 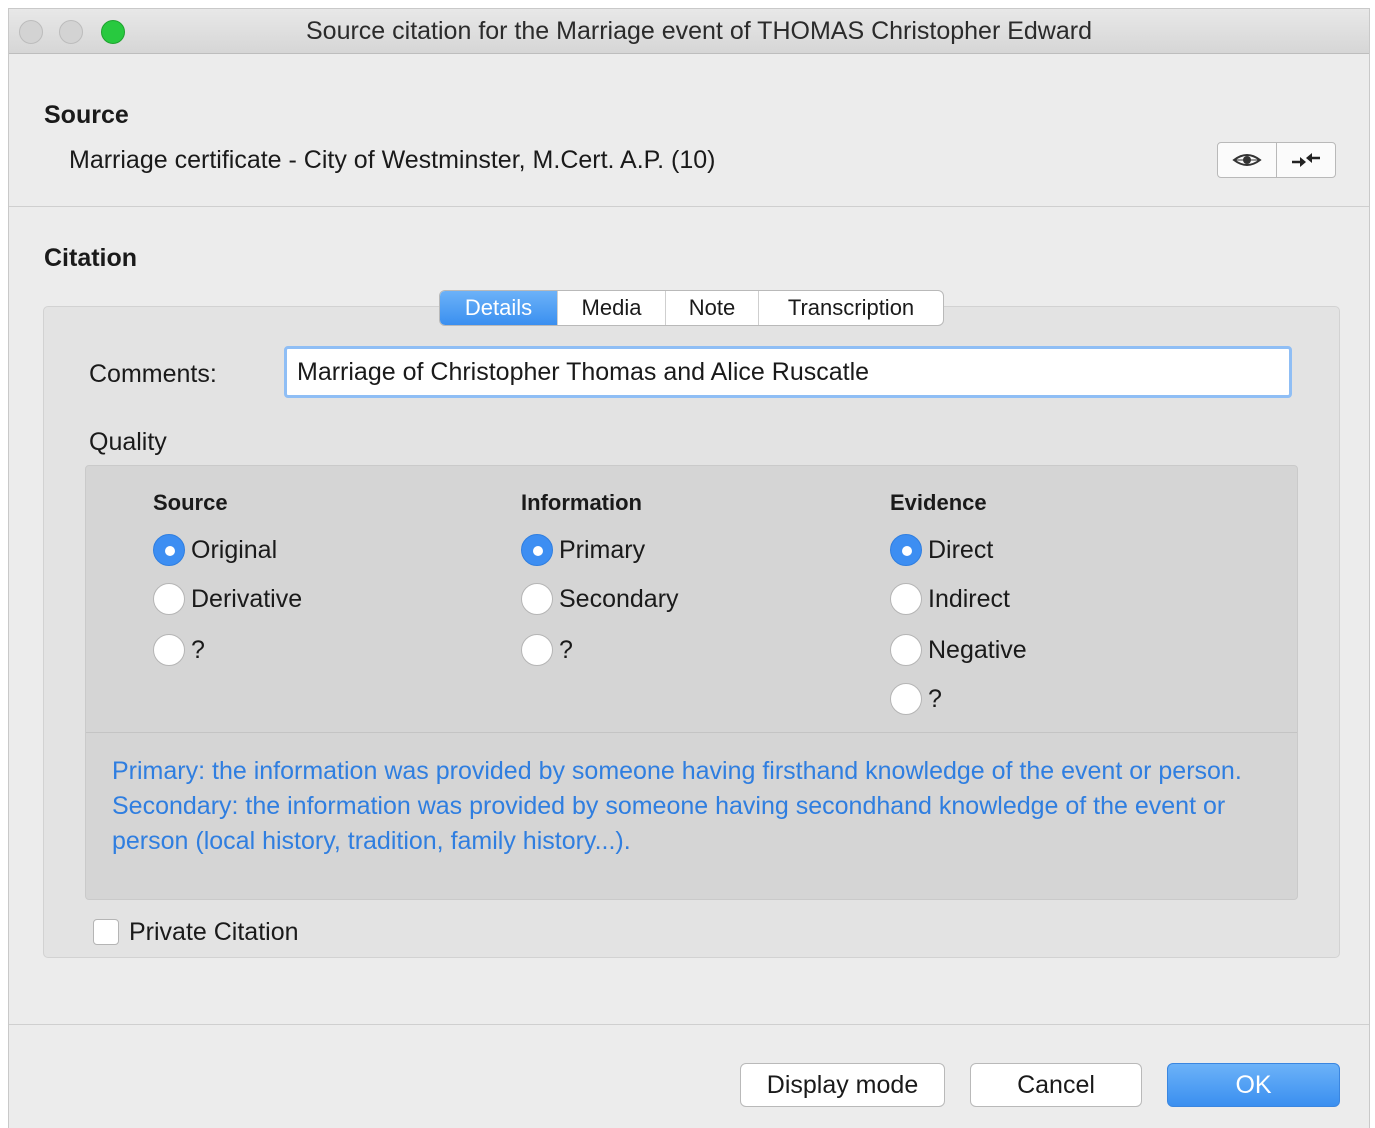 What do you see at coordinates (977, 649) in the screenshot?
I see `radio-label: Negative` at bounding box center [977, 649].